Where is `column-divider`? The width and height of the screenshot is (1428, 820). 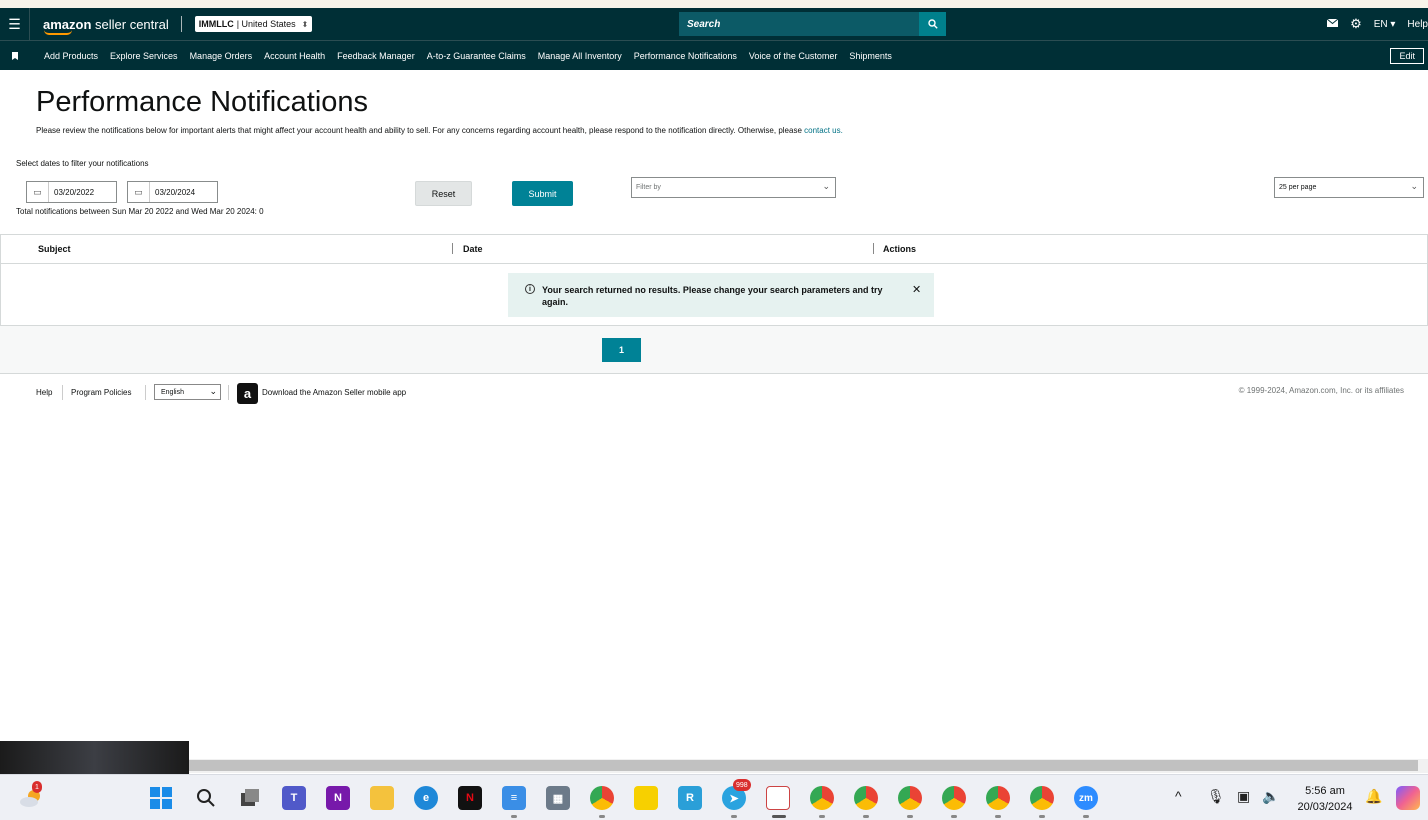
column-divider is located at coordinates (452, 248).